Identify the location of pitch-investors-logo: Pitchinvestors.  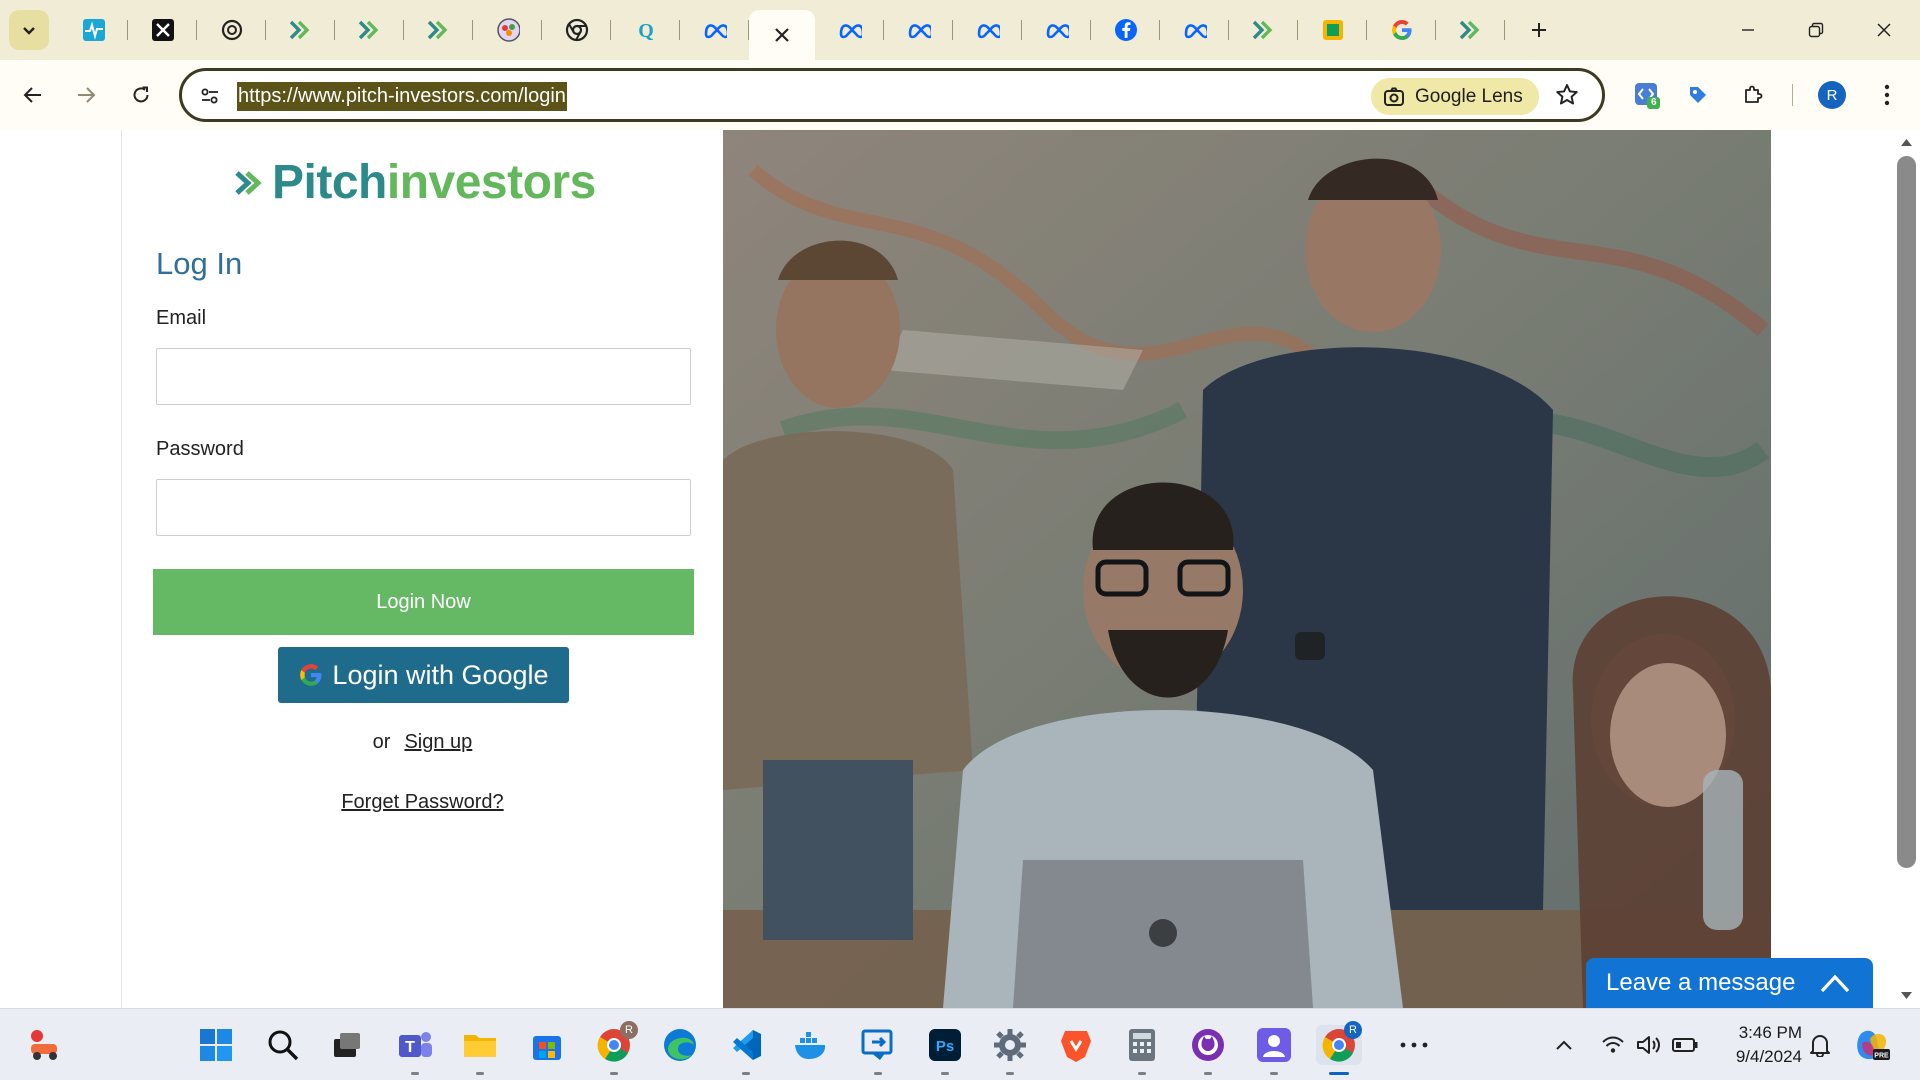
(415, 183).